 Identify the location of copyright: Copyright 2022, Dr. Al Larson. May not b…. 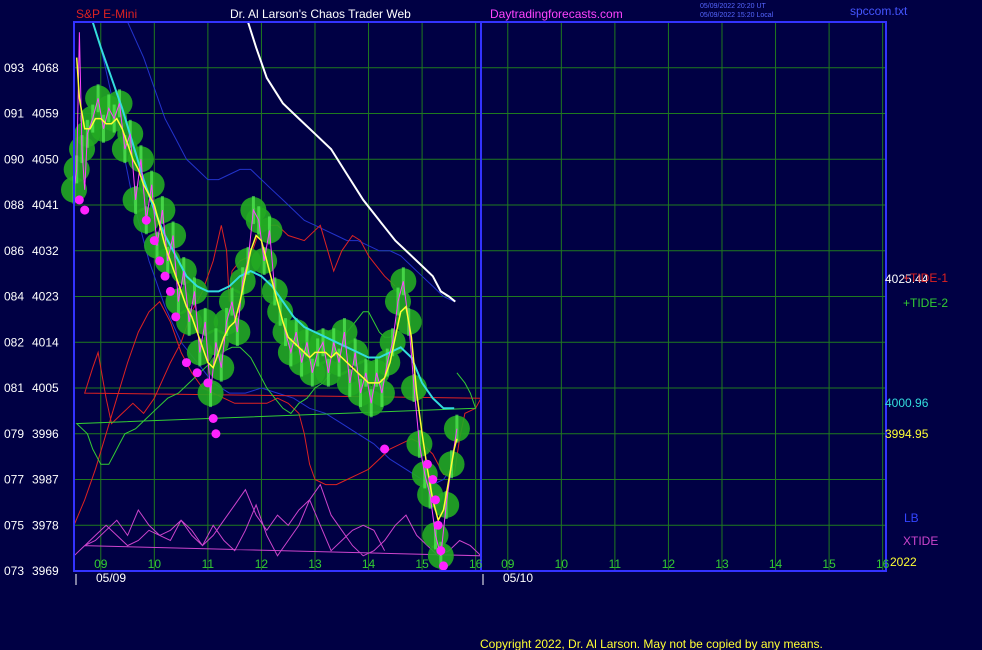
(651, 643).